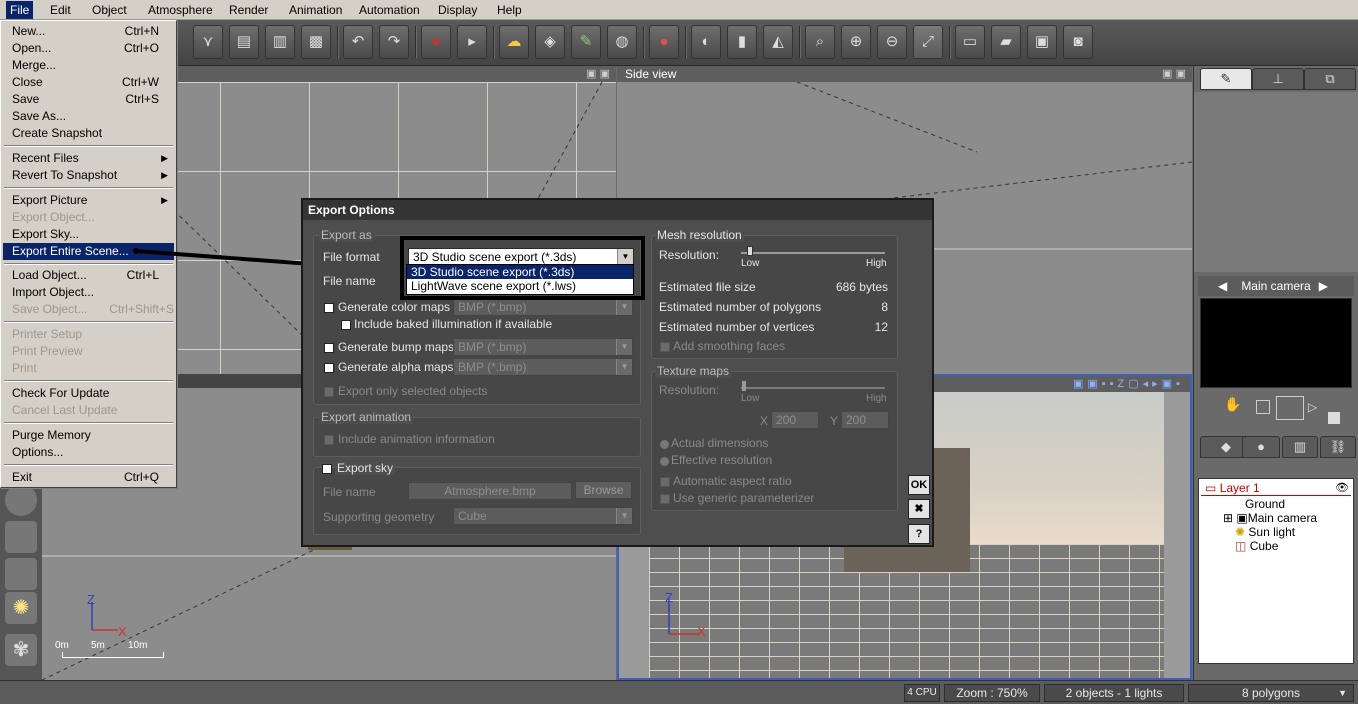  What do you see at coordinates (20, 10) in the screenshot?
I see `menu-file: File` at bounding box center [20, 10].